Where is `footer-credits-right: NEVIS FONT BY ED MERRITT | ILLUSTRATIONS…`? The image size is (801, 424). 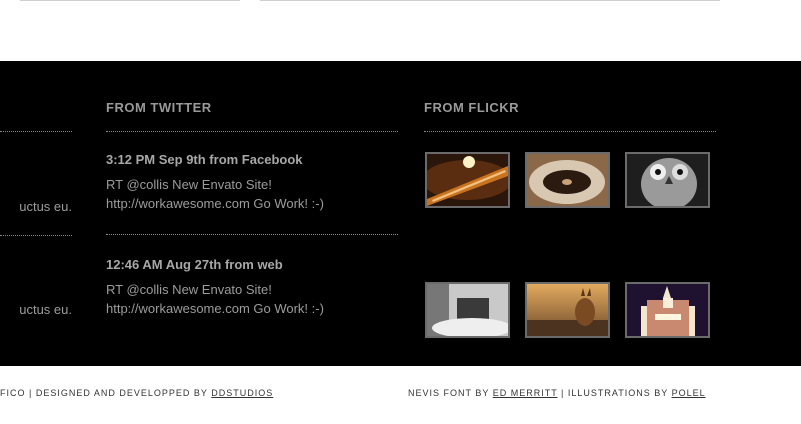
footer-credits-right: NEVIS FONT BY ED MERRITT | ILLUSTRATIONS… is located at coordinates (557, 393).